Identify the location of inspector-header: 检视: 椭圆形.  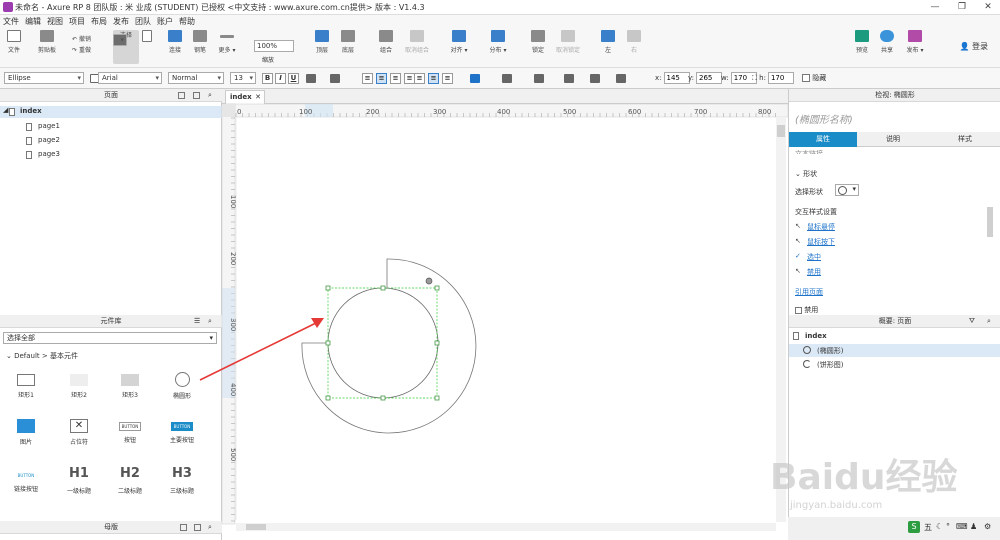
(894, 95).